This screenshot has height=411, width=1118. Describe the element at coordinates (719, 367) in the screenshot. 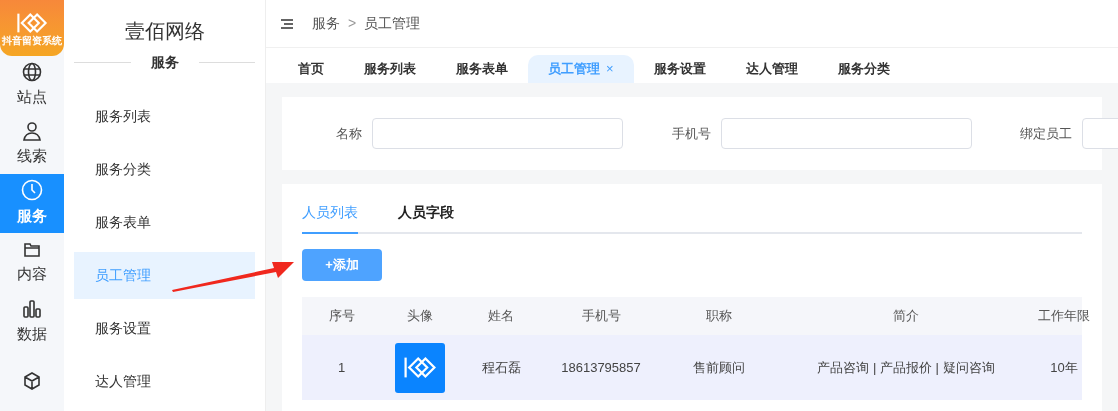

I see `table-cell-text: 售前顾问` at that location.